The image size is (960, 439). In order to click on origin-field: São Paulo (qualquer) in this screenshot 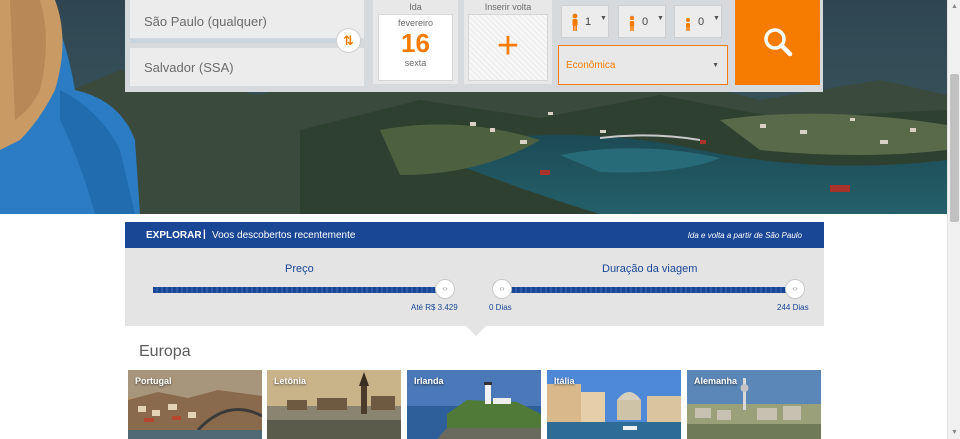, I will do `click(247, 19)`.